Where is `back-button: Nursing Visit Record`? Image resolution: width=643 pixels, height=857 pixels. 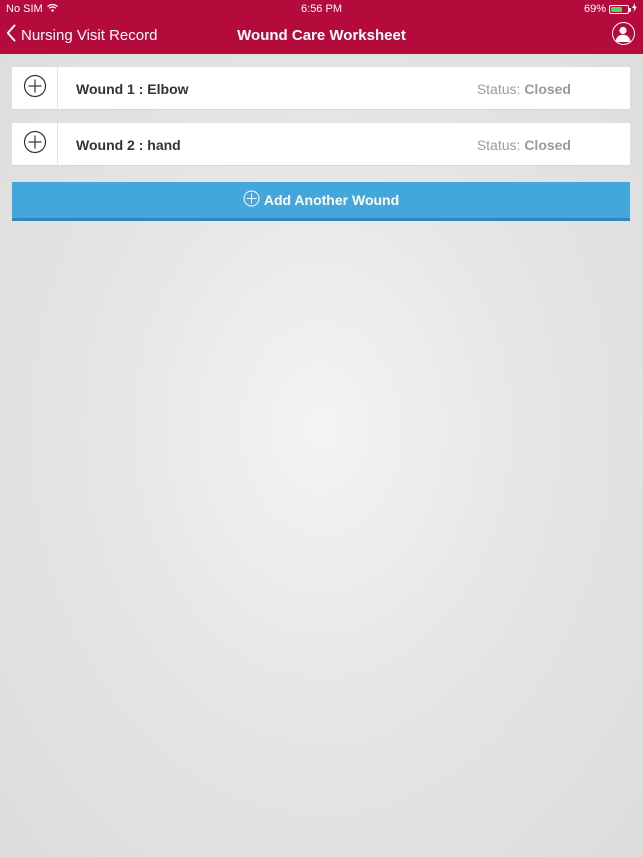
back-button: Nursing Visit Record is located at coordinates (81, 35).